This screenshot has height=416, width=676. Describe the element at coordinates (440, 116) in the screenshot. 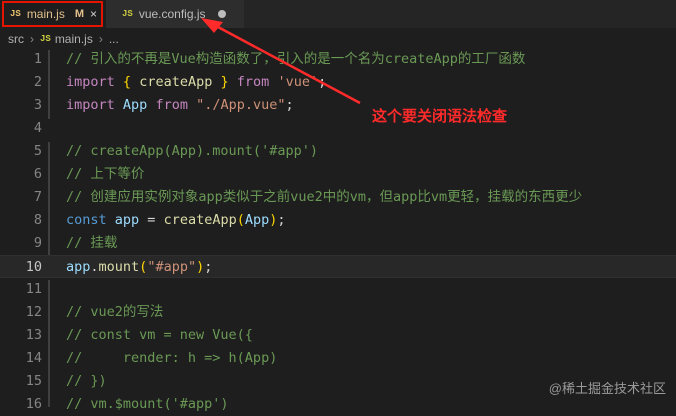

I see `annotation-text: 这个要关闭语法检查` at that location.